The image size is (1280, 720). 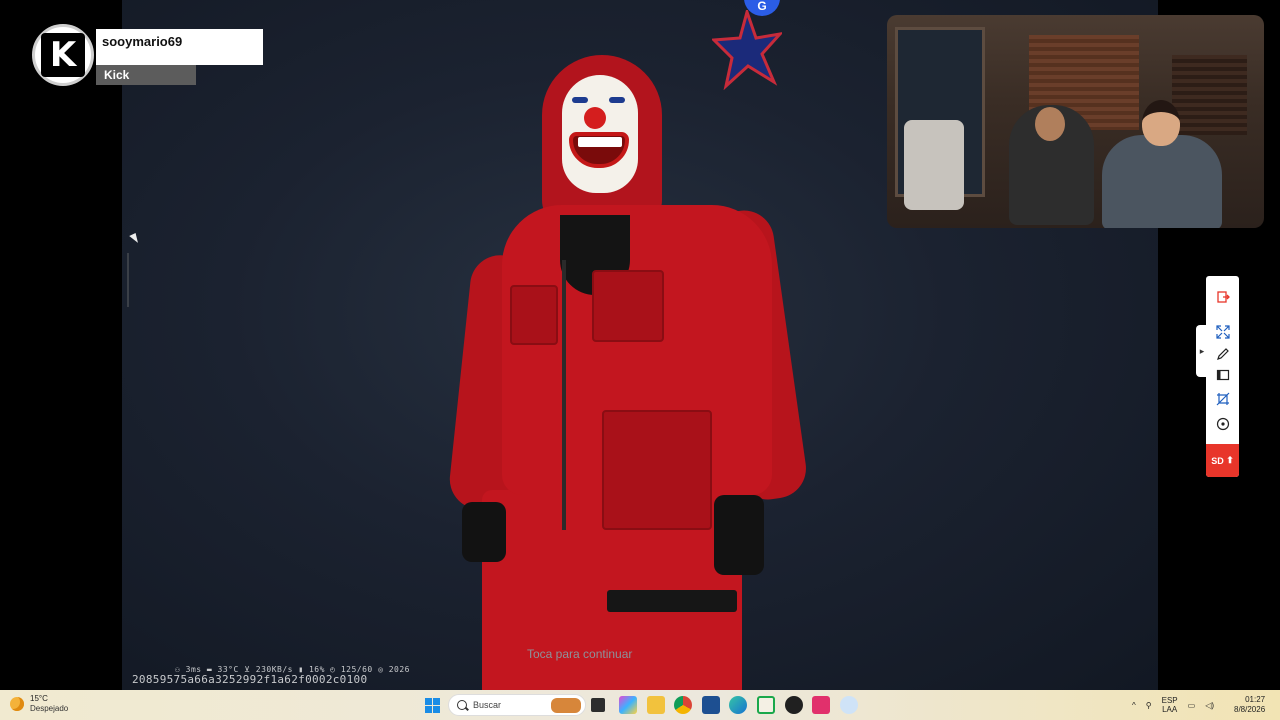 I want to click on exit-icon, so click(x=1222, y=297).